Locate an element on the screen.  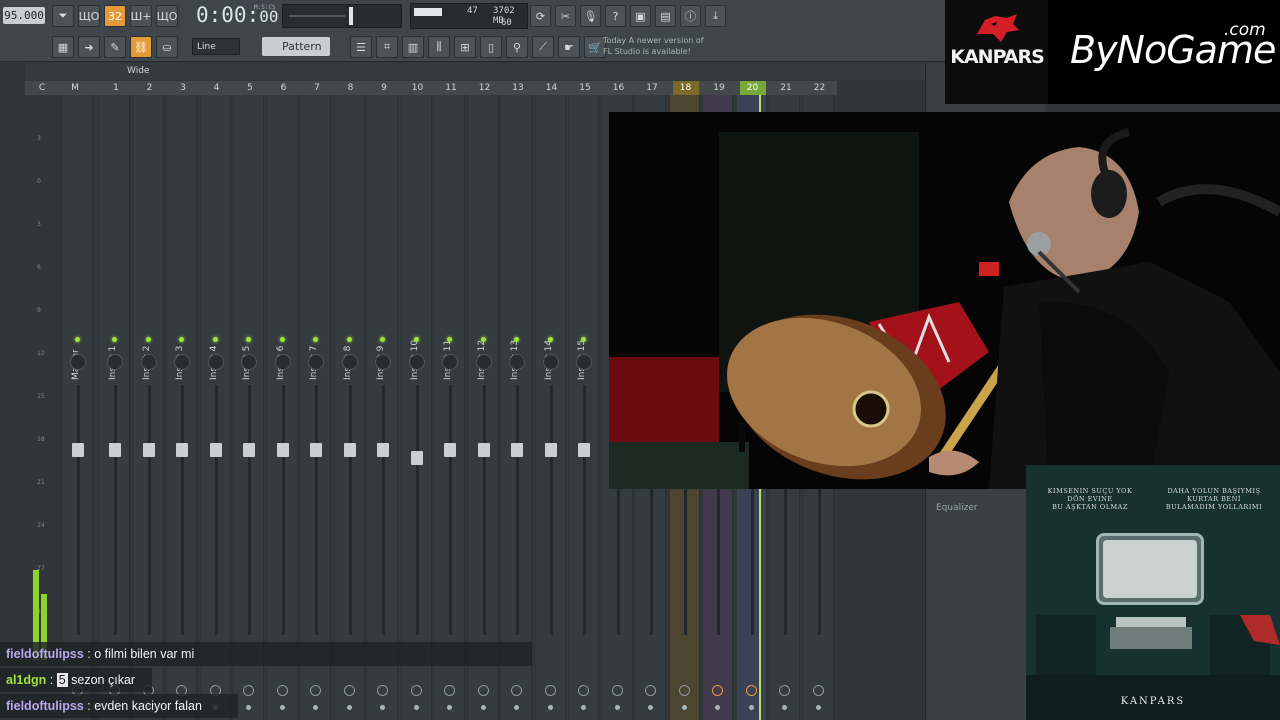
piano-roll-icon: ▥ is located at coordinates (413, 47).